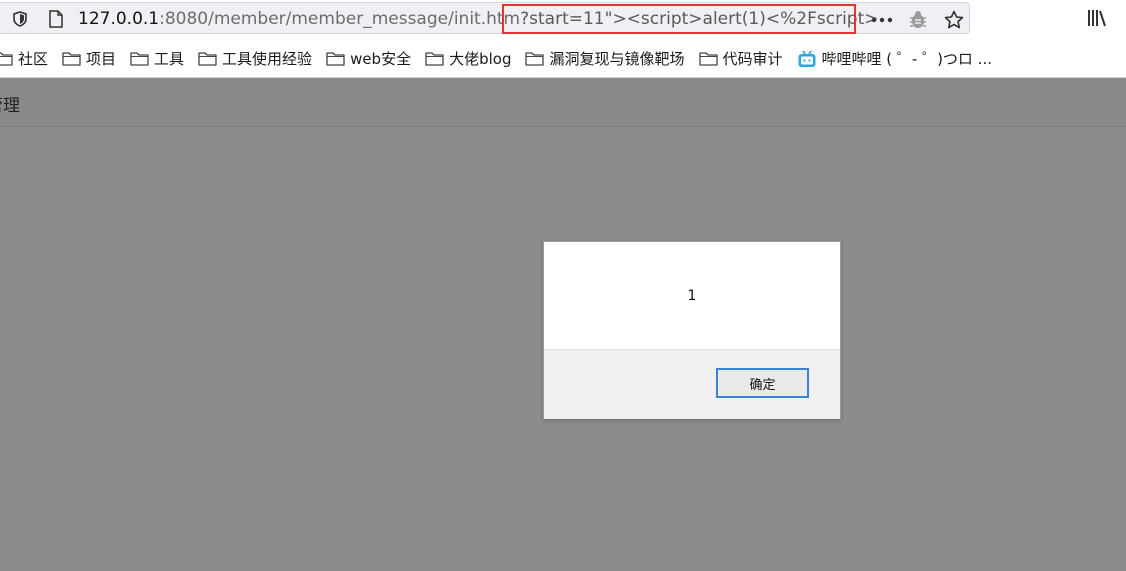 The image size is (1126, 571). I want to click on url-actions, so click(918, 20).